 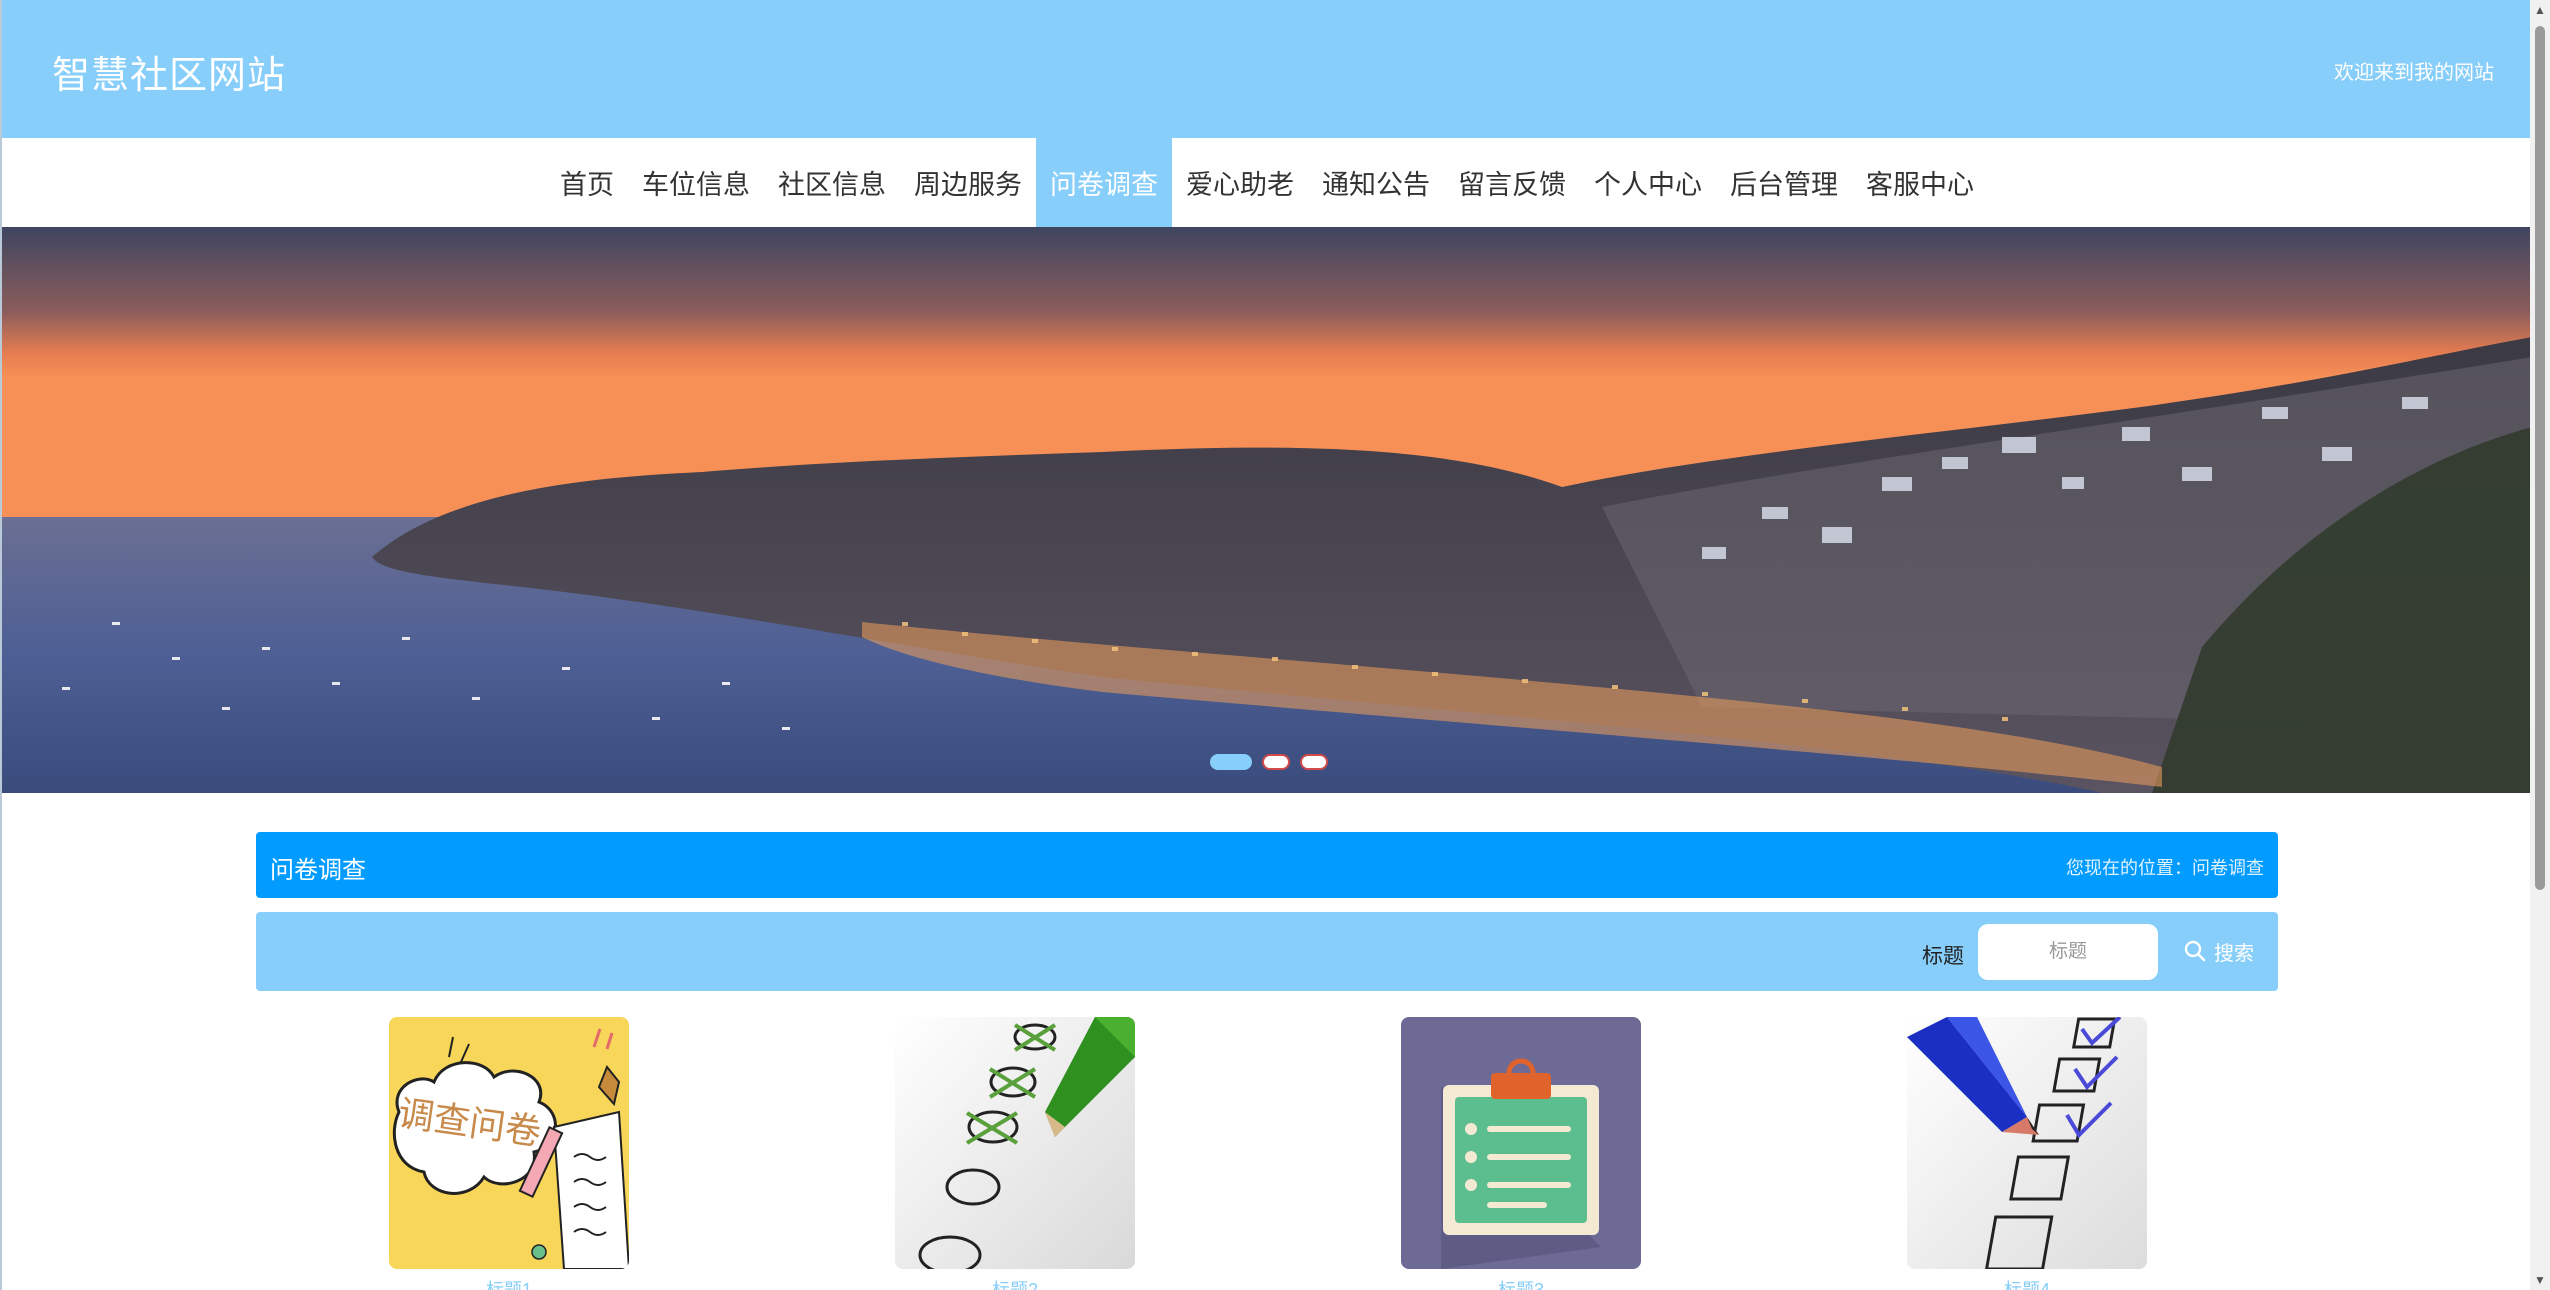 What do you see at coordinates (968, 182) in the screenshot?
I see `nav-item-services: 周边服务` at bounding box center [968, 182].